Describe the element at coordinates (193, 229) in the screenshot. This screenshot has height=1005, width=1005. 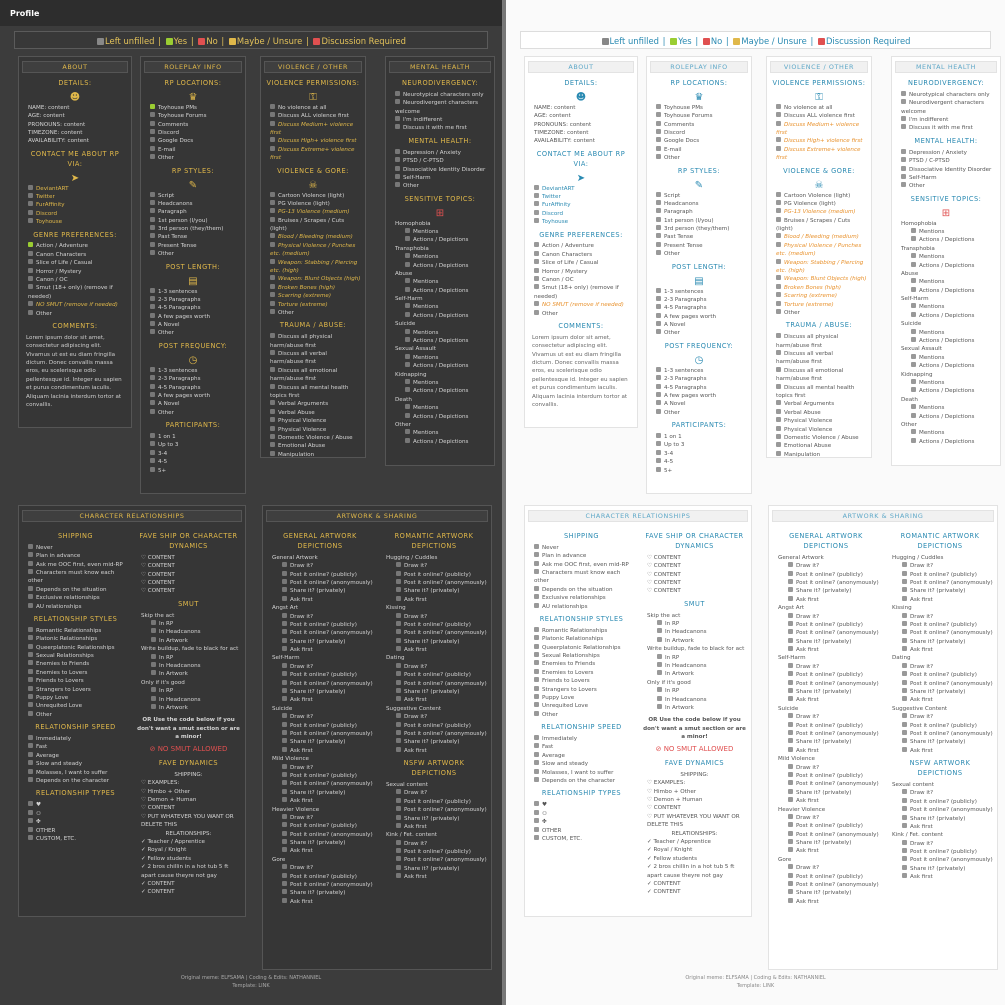
I see `checklist-item: 3rd person (they/them)` at that location.